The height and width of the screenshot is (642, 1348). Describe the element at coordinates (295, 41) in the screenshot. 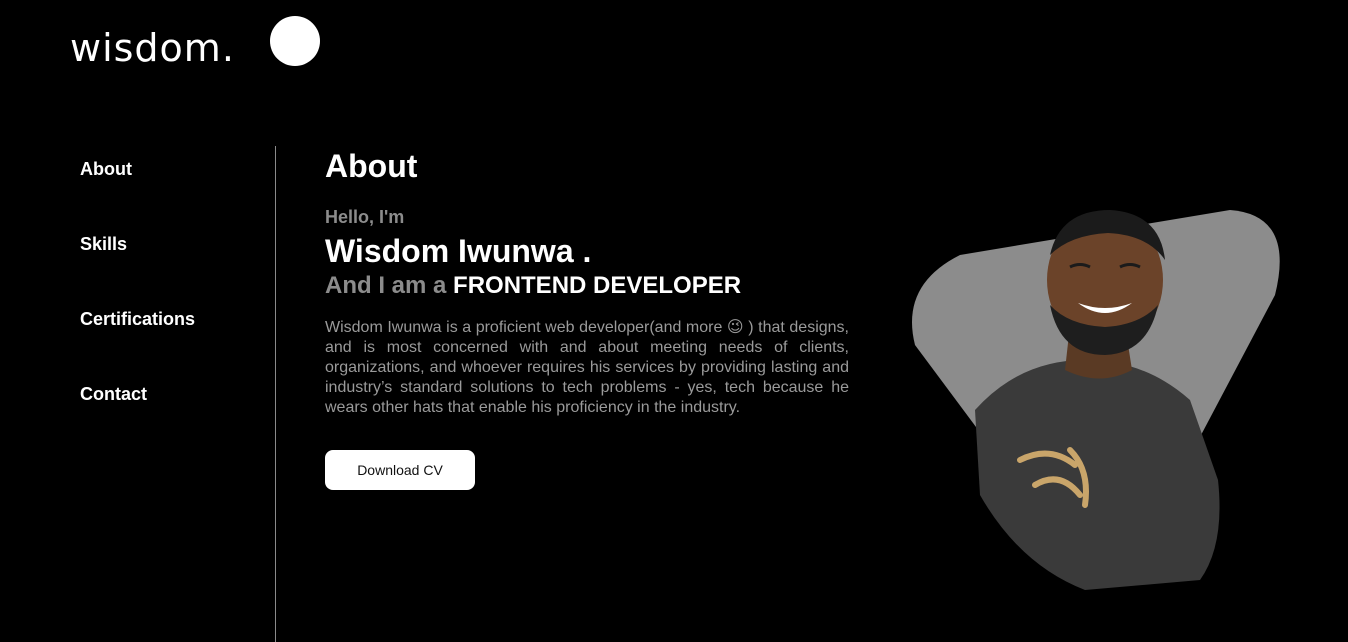

I see `theme-toggle-button` at that location.